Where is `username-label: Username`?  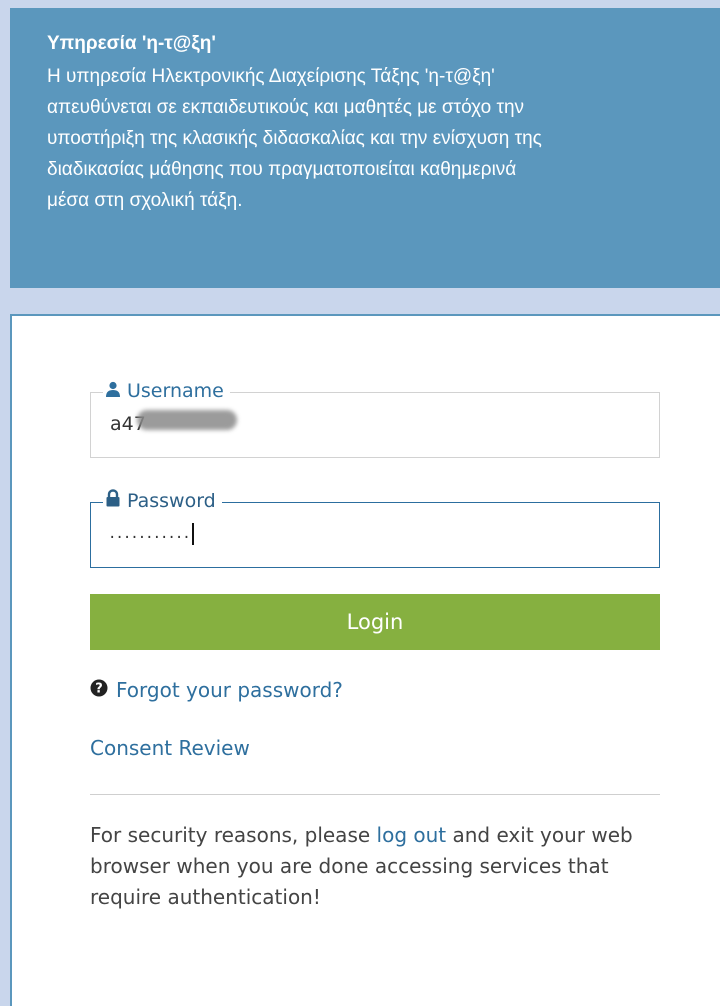
username-label: Username is located at coordinates (175, 391).